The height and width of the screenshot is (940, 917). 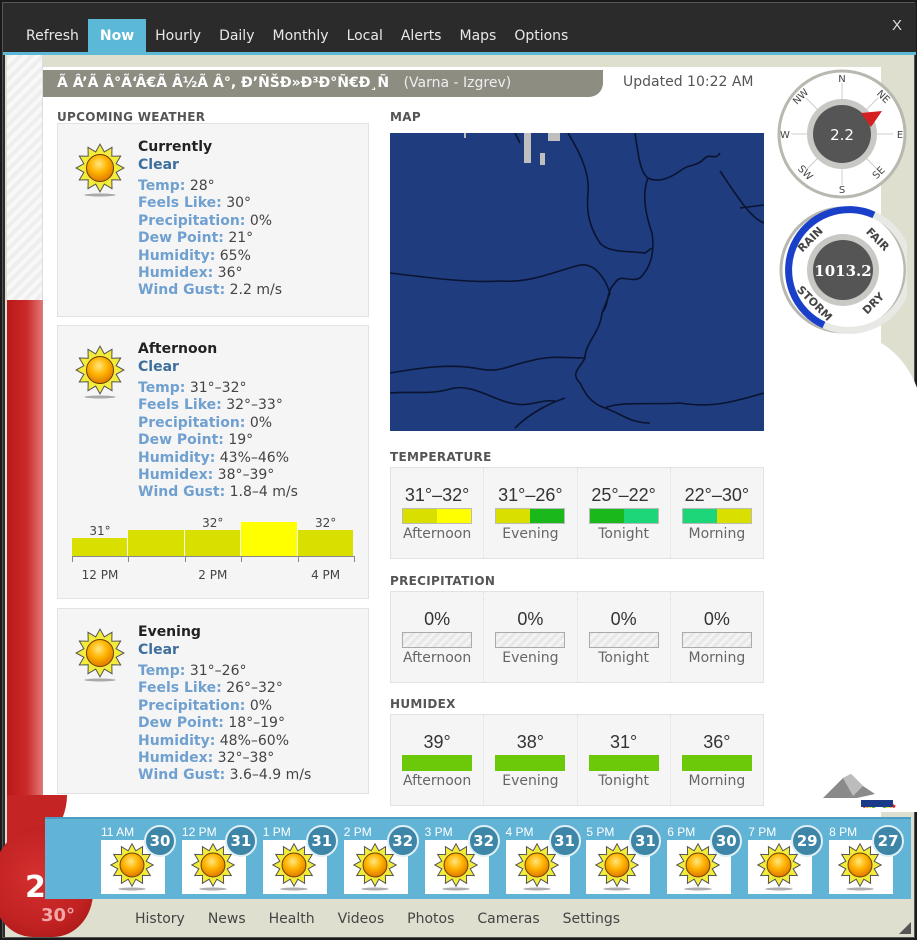 What do you see at coordinates (577, 282) in the screenshot?
I see `weather-map` at bounding box center [577, 282].